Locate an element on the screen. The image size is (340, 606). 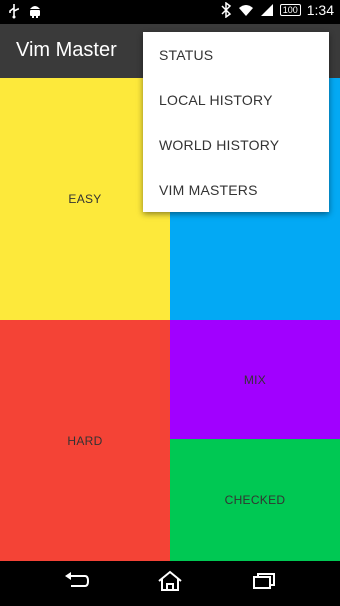
back-icon is located at coordinates (76, 583).